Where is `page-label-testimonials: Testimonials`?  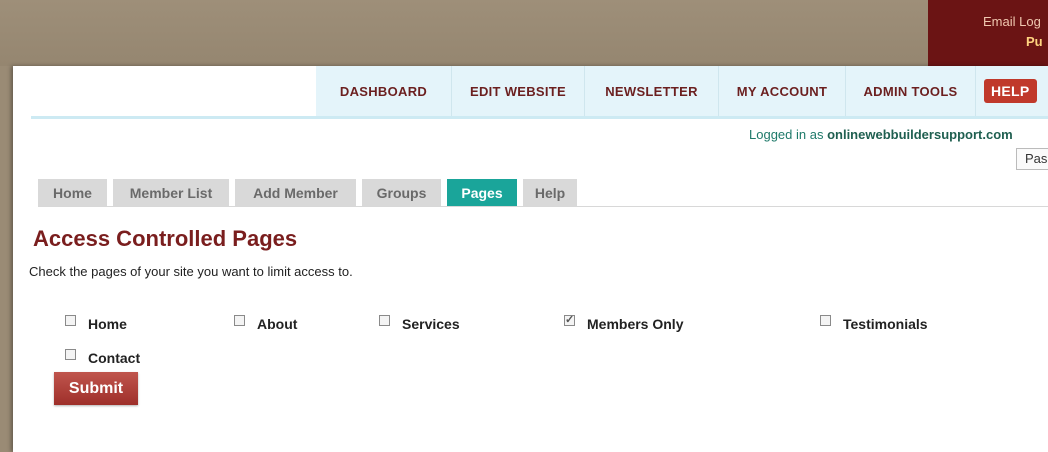
page-label-testimonials: Testimonials is located at coordinates (885, 324).